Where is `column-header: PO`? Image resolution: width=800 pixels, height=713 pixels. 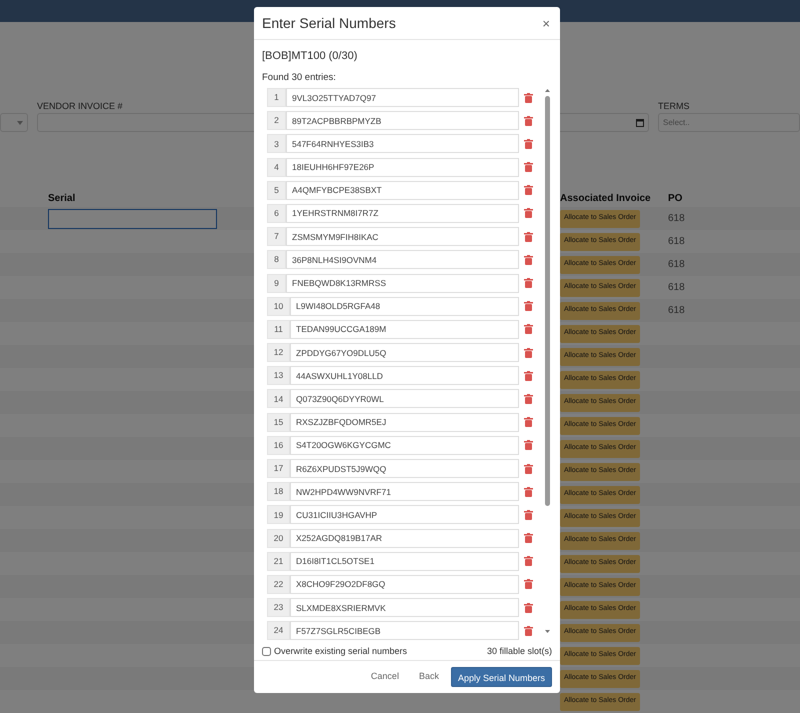
column-header: PO is located at coordinates (676, 199).